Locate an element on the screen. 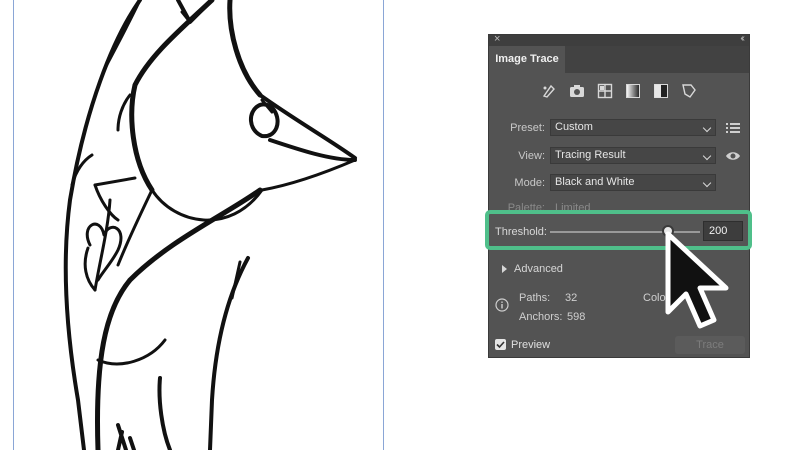 This screenshot has width=800, height=450. paths-label: Paths: is located at coordinates (535, 298).